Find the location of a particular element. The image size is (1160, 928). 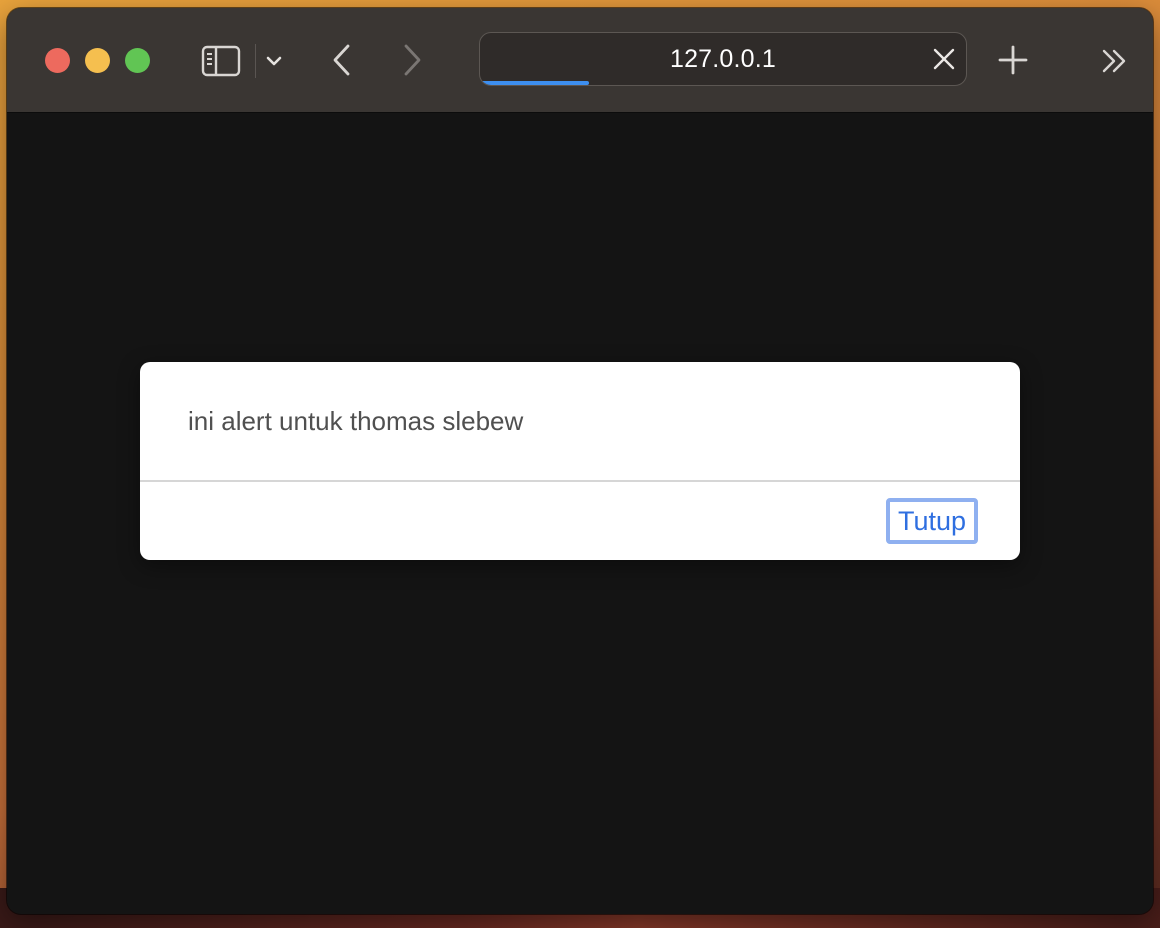

sidebar-toggle-button is located at coordinates (221, 61).